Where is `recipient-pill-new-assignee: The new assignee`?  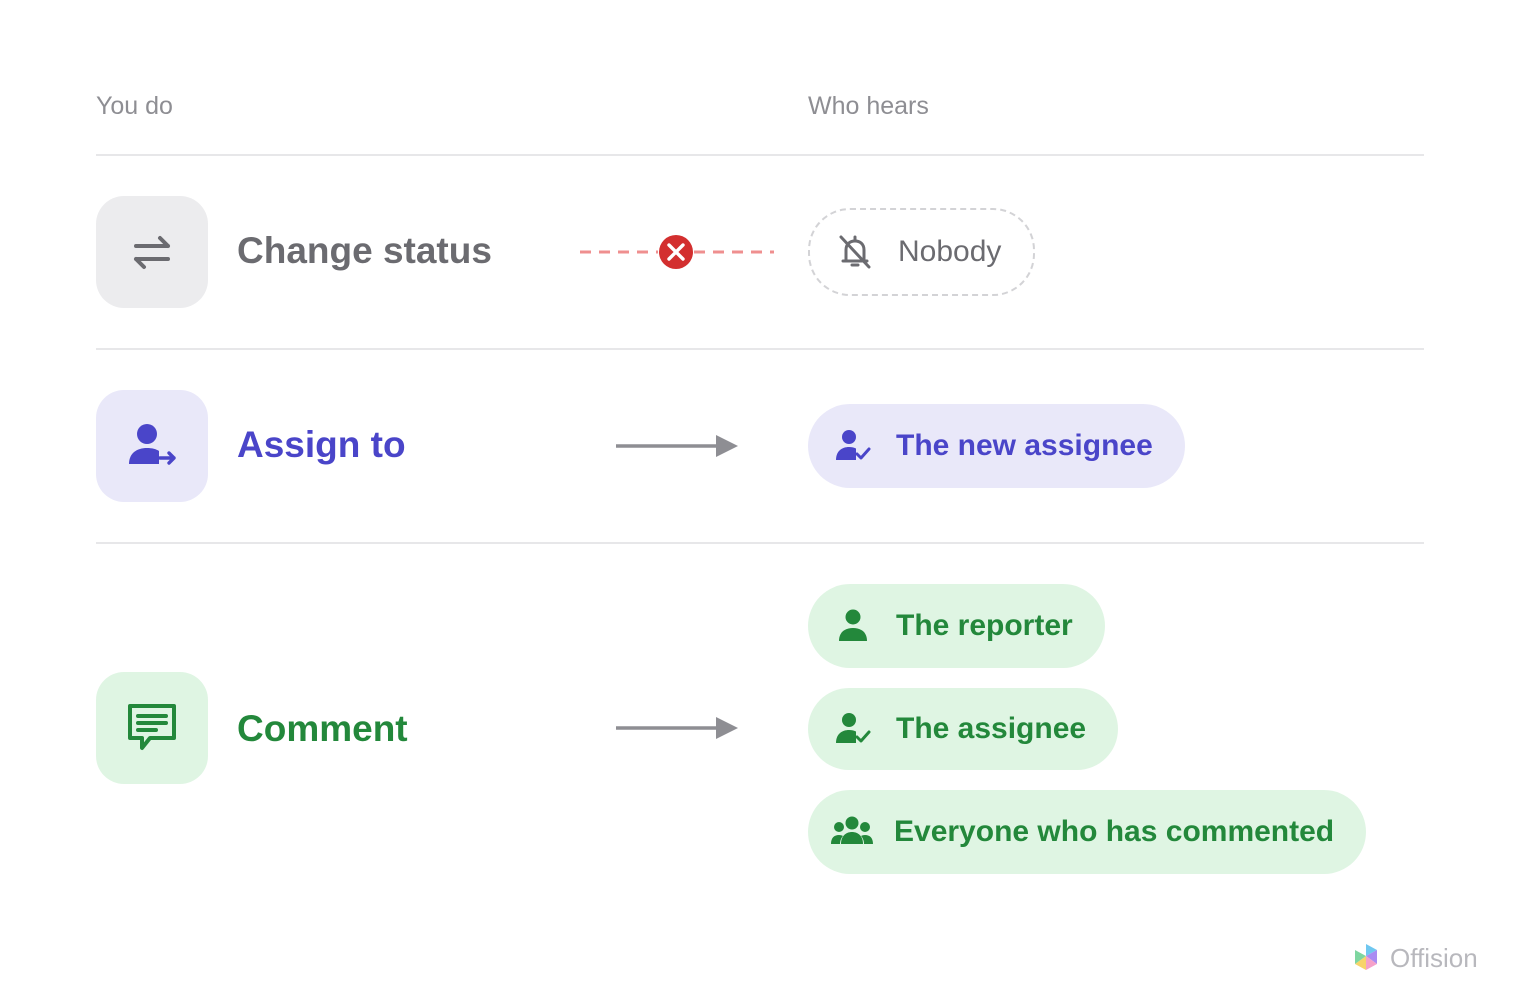 recipient-pill-new-assignee: The new assignee is located at coordinates (996, 446).